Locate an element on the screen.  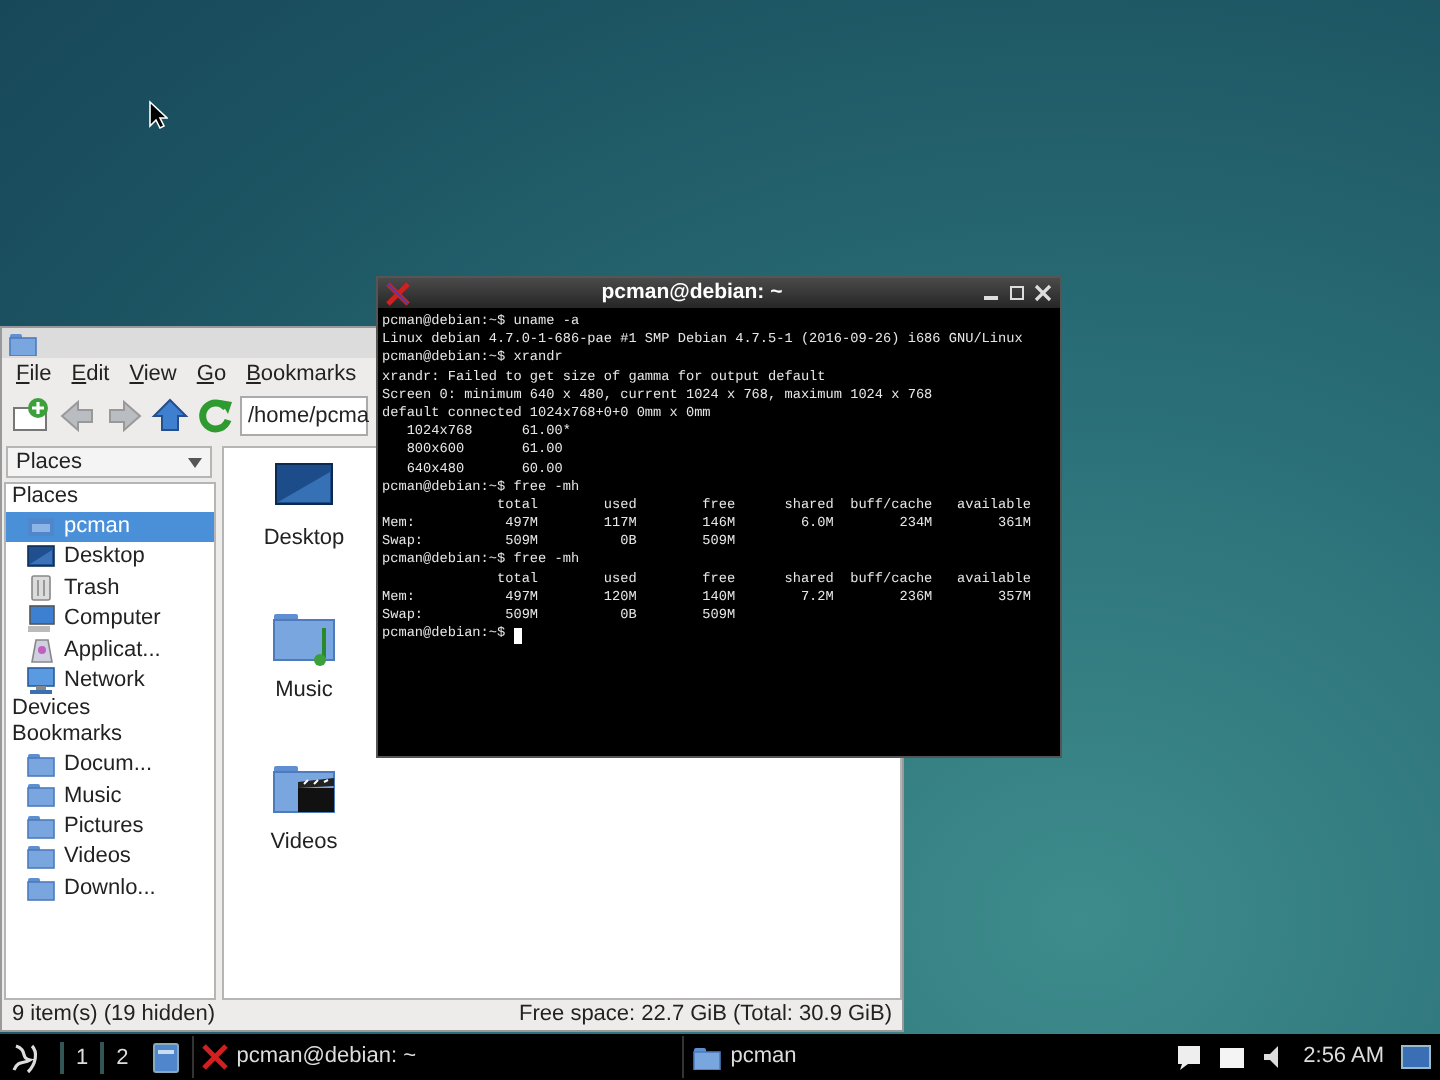
sidebar-item: Pictures is located at coordinates (110, 827).